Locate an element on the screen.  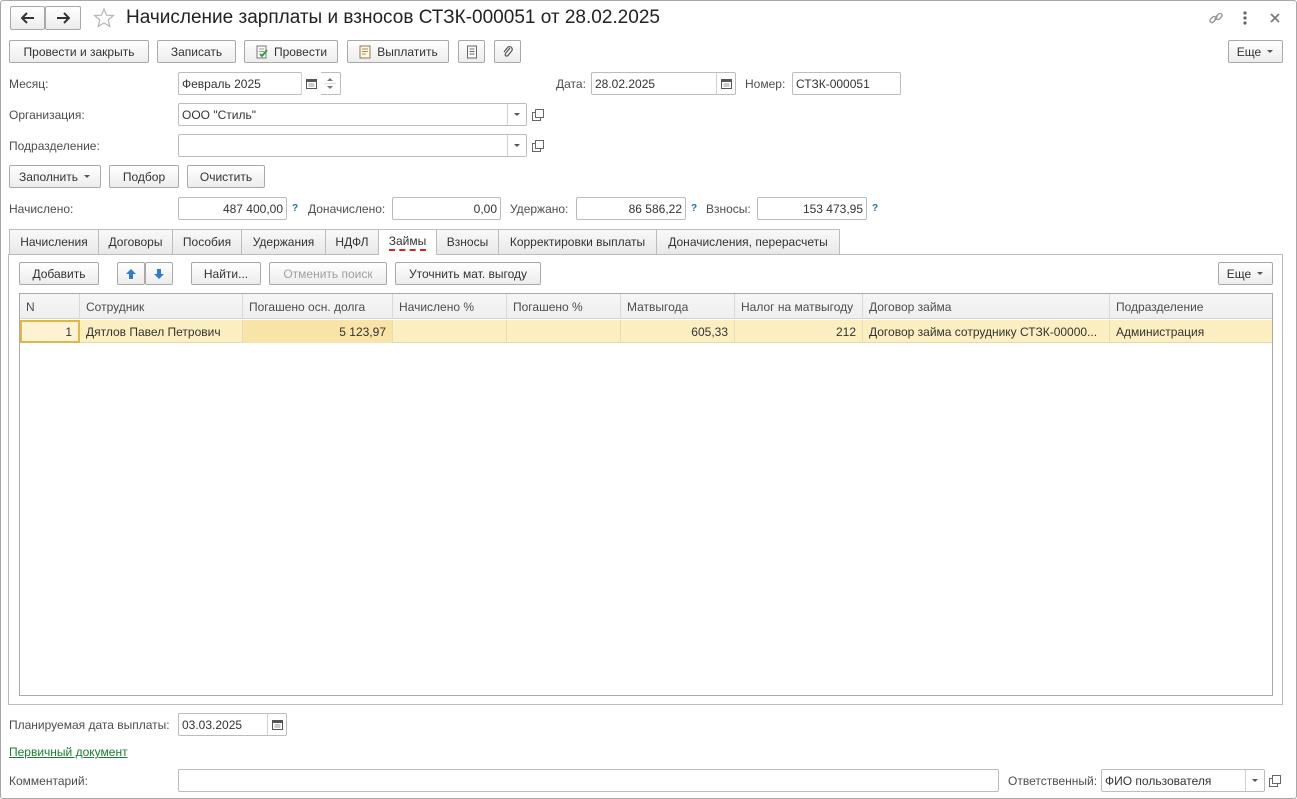
forward-button is located at coordinates (63, 18).